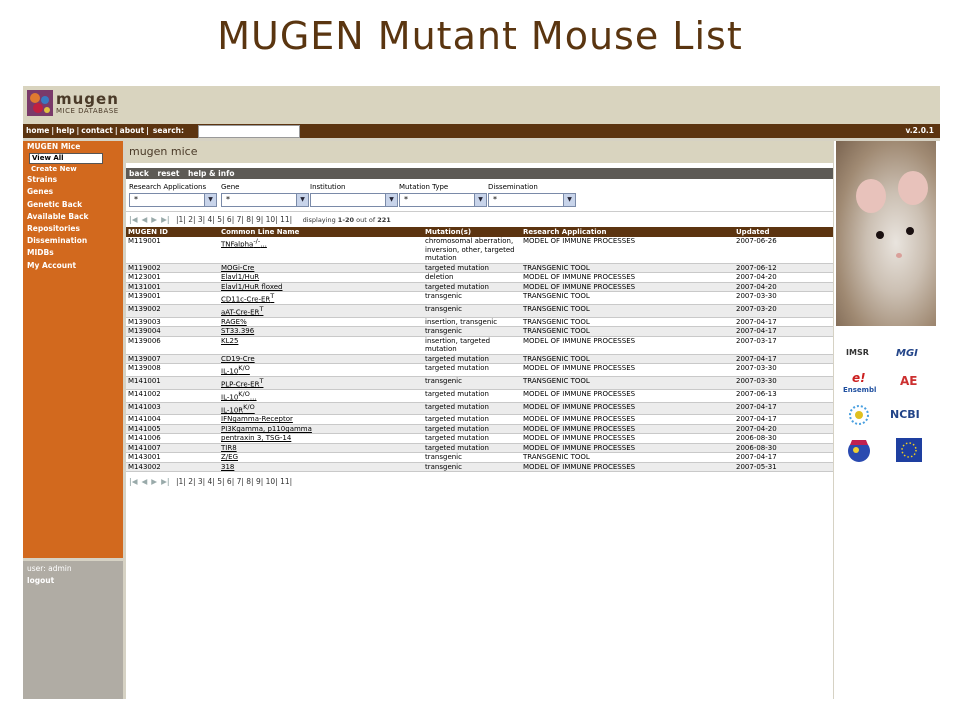  I want to click on filter-select-research-applications: * ▼, so click(173, 200).